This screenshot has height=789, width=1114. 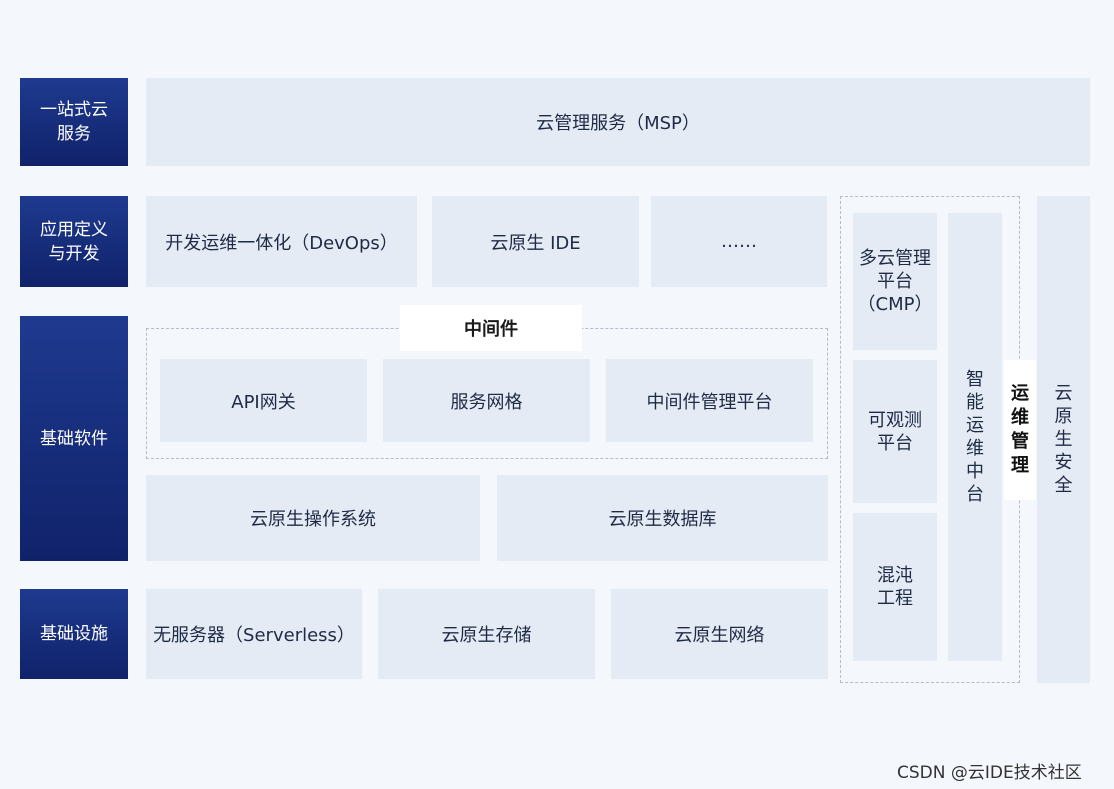 I want to click on layer-base-software: 基础软件, so click(x=74, y=438).